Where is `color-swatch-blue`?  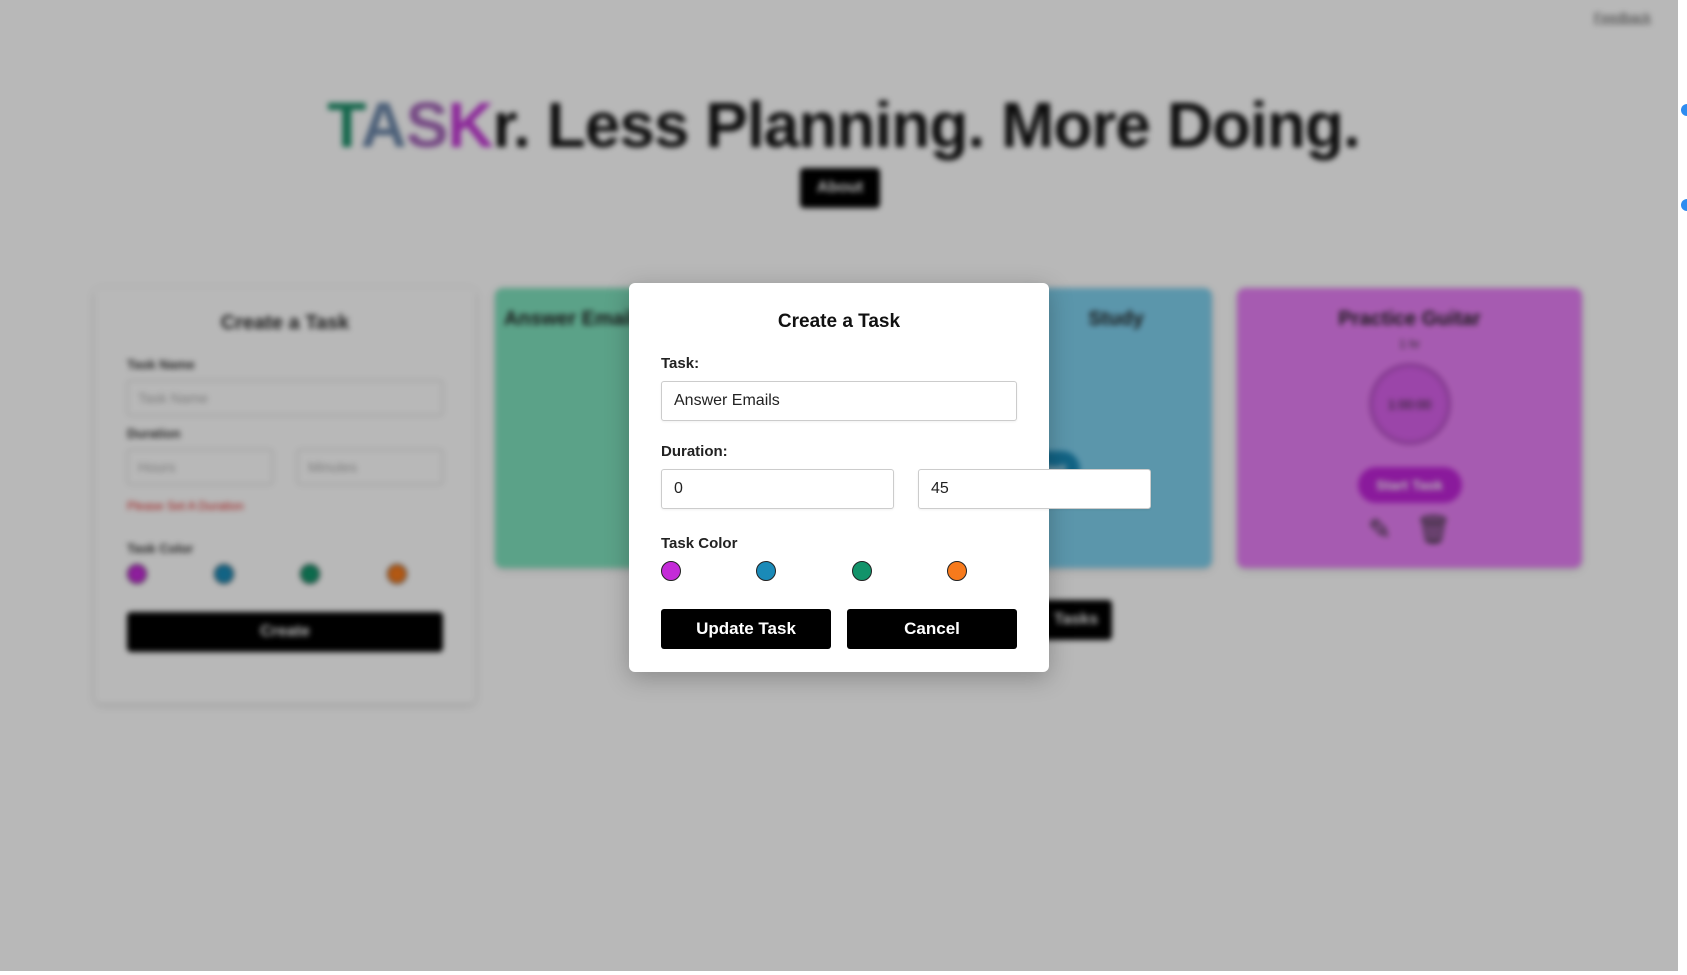
color-swatch-blue is located at coordinates (766, 571).